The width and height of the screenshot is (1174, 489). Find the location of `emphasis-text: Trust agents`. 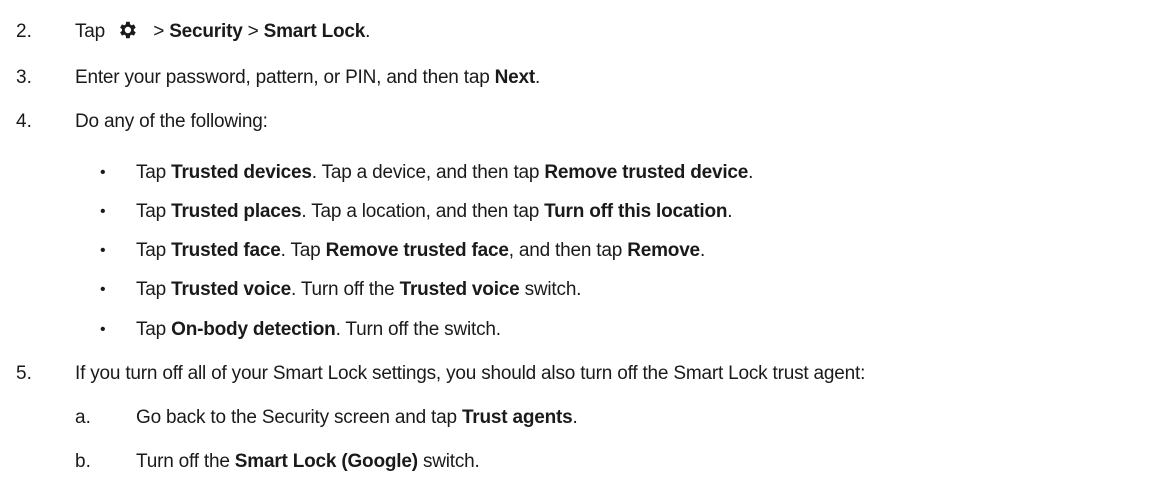

emphasis-text: Trust agents is located at coordinates (517, 417).